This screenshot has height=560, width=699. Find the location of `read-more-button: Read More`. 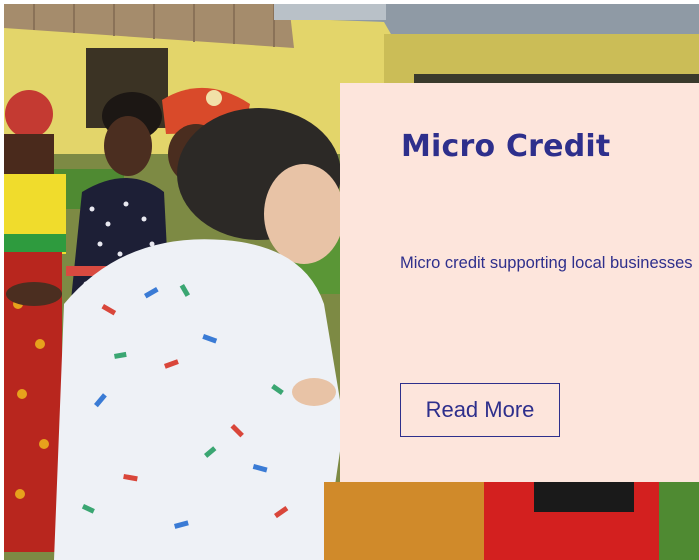

read-more-button: Read More is located at coordinates (480, 410).